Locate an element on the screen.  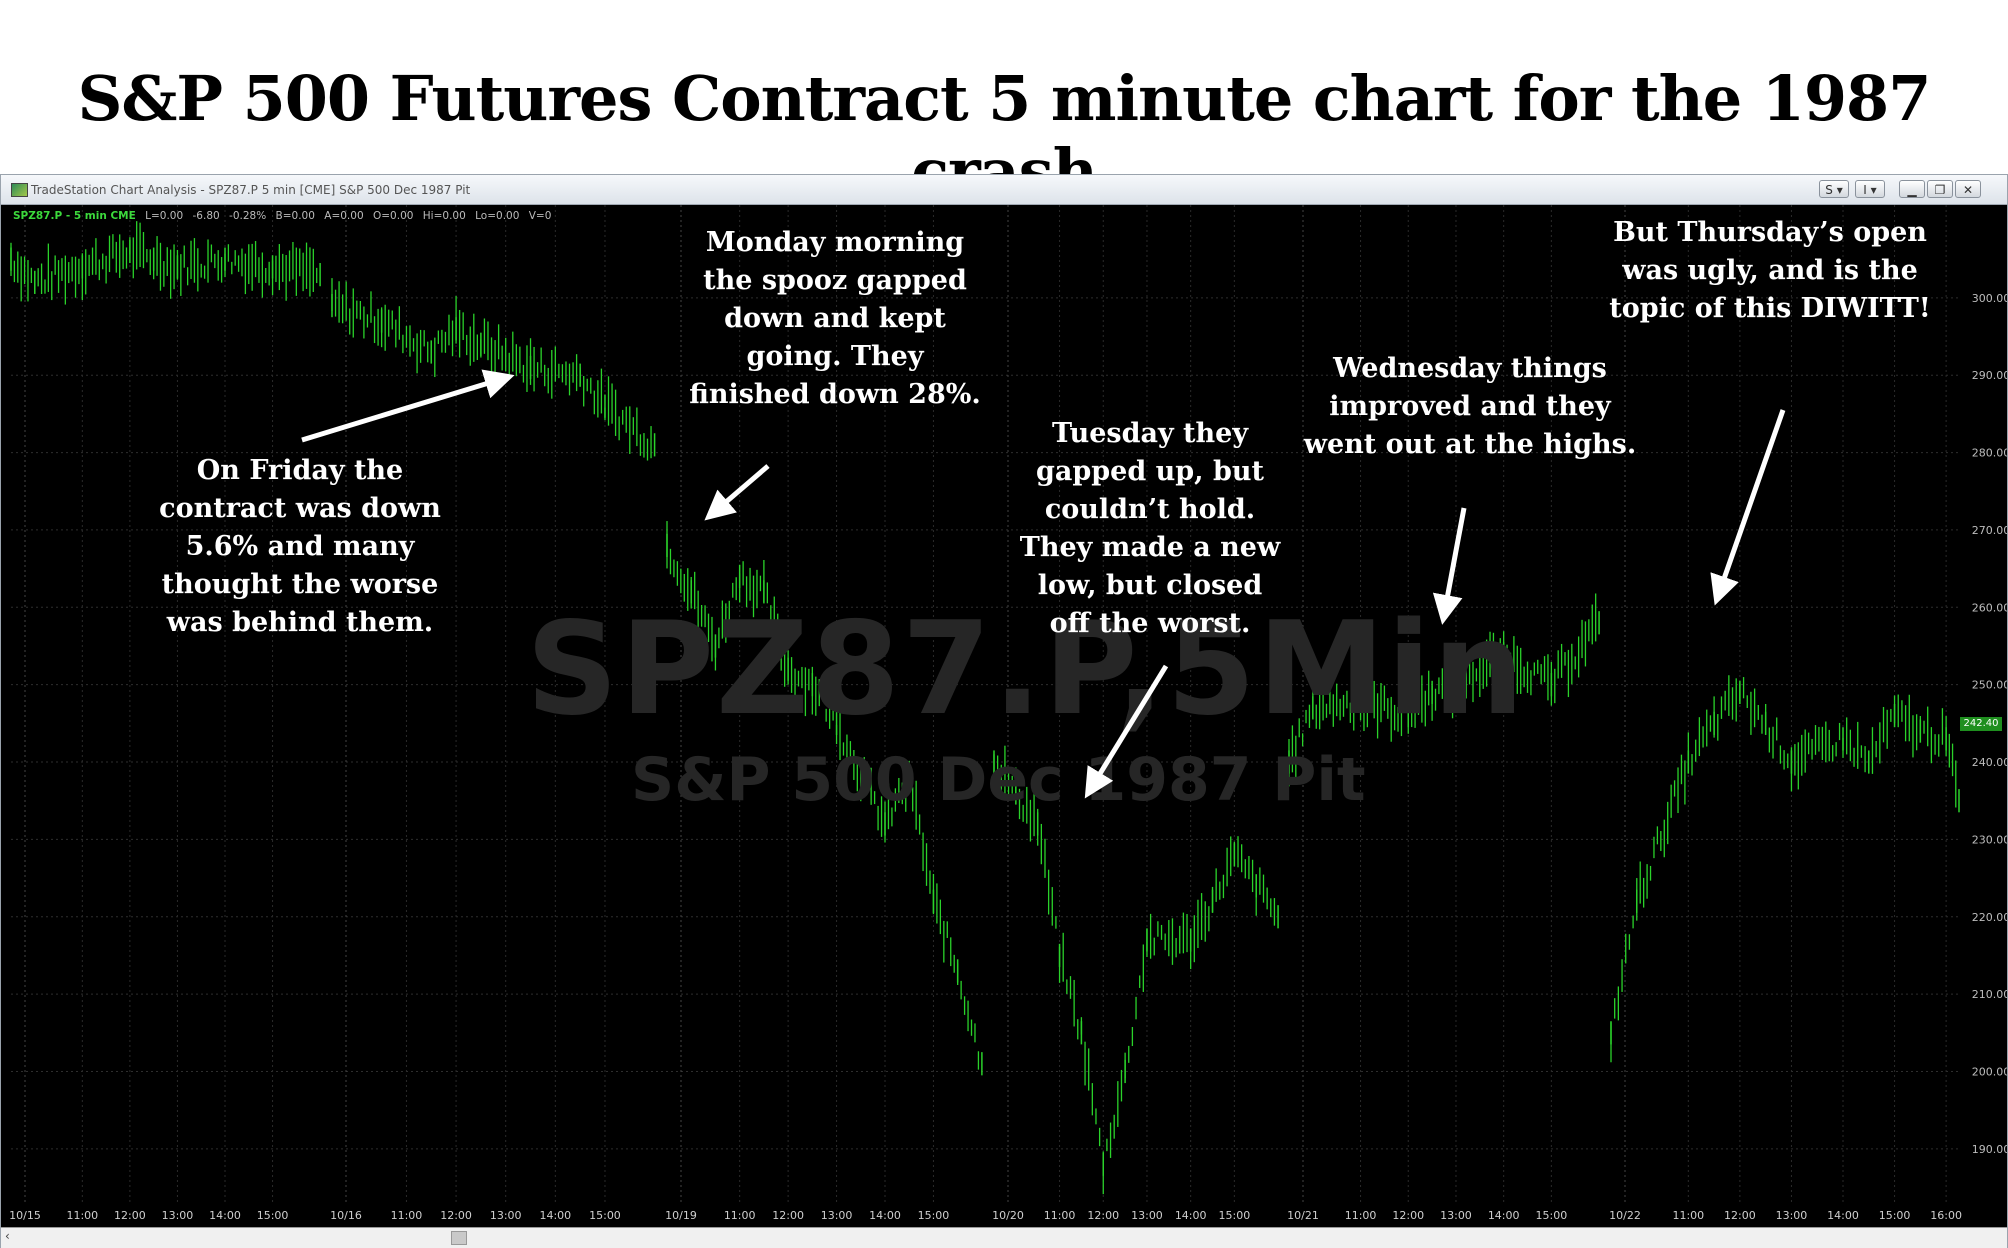
y-tick-label: 220.00 is located at coordinates (1989, 917).